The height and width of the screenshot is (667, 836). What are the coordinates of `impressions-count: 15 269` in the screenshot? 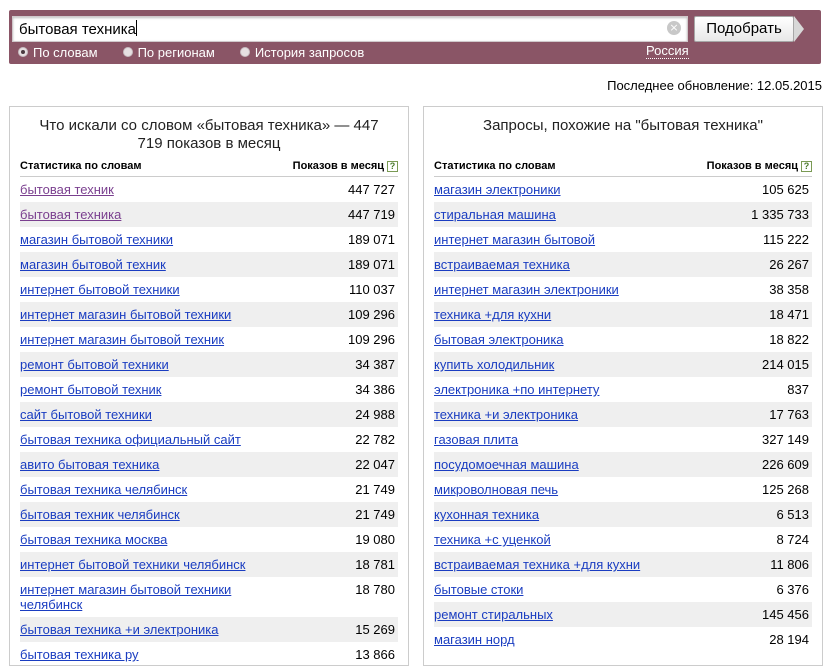 It's located at (375, 629).